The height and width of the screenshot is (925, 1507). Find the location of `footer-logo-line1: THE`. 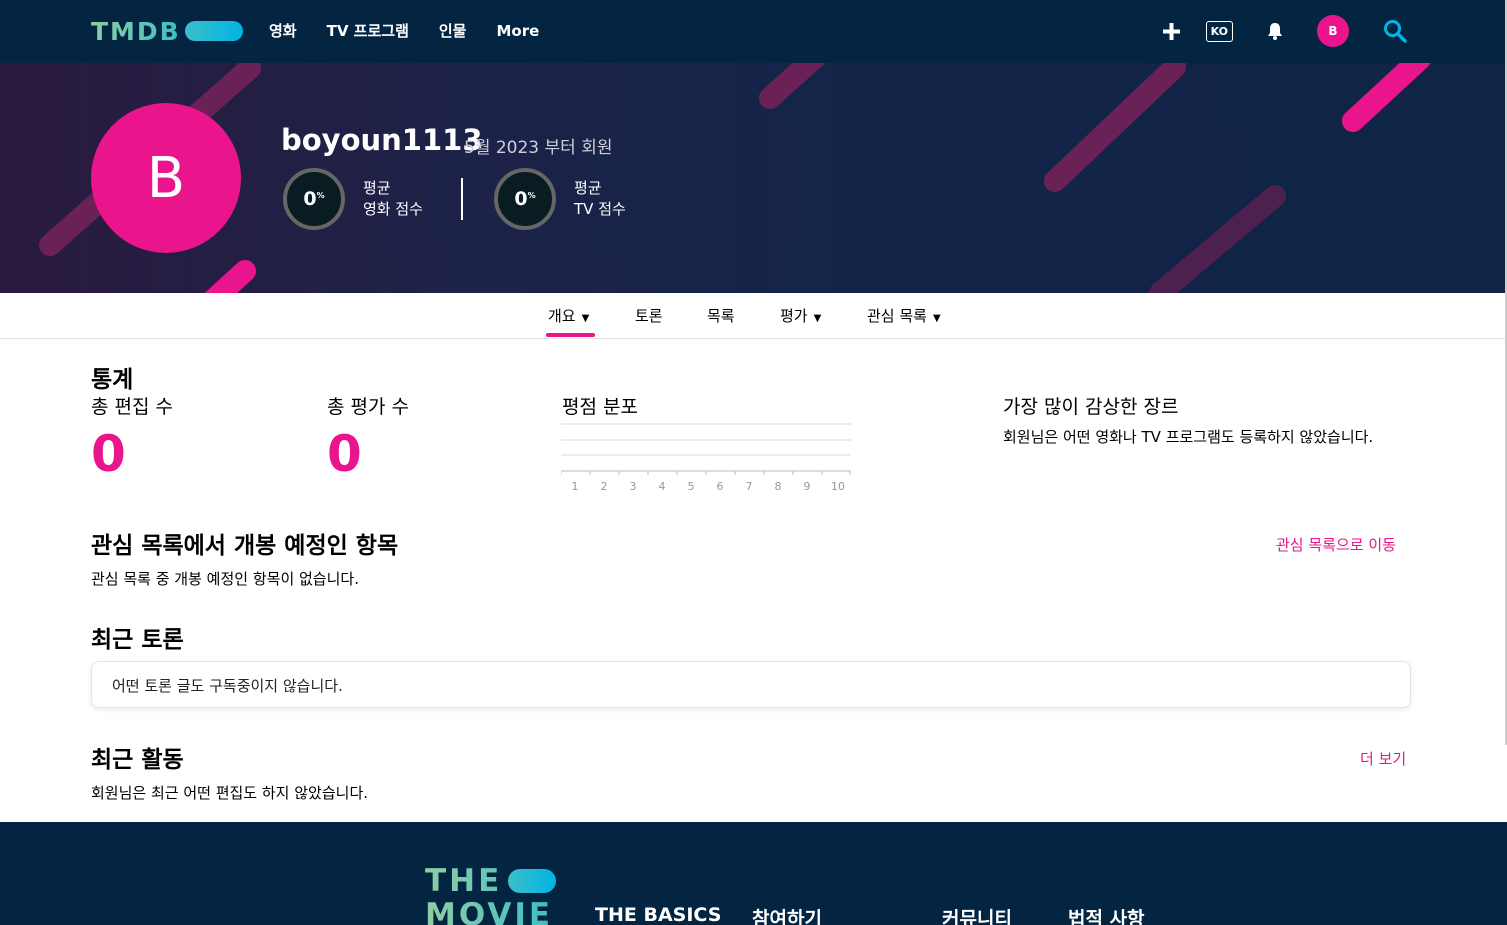

footer-logo-line1: THE is located at coordinates (464, 881).